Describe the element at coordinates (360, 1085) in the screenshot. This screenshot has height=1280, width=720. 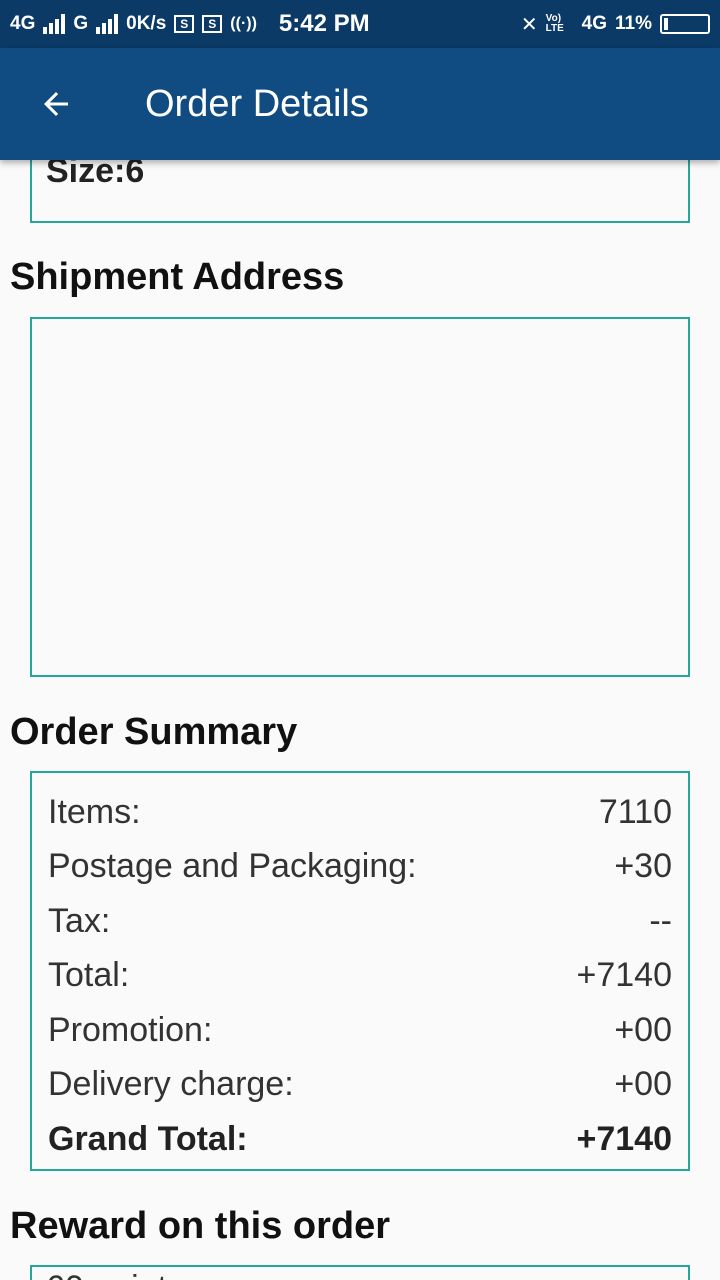
I see `summary-row-delivery: Delivery charge: +00` at that location.